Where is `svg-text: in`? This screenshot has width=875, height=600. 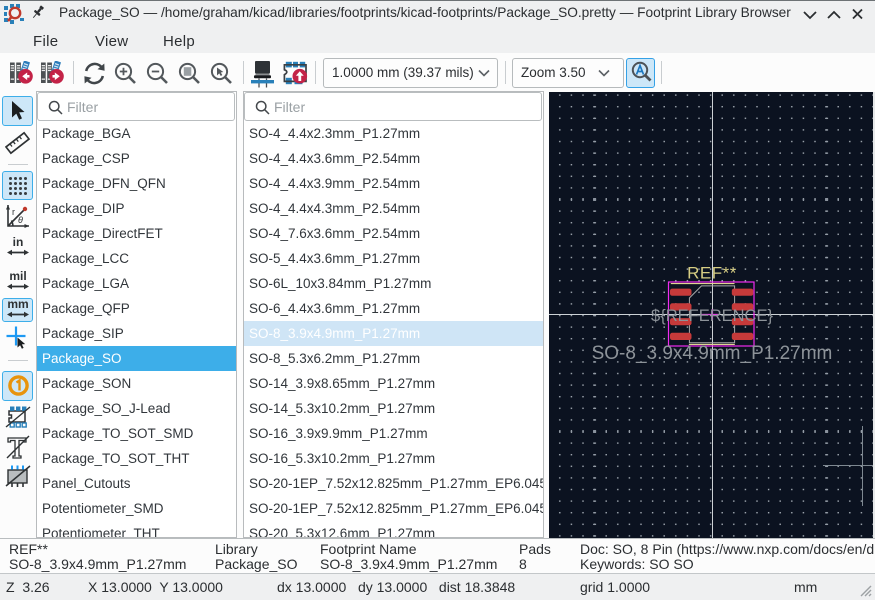 svg-text: in is located at coordinates (18, 242).